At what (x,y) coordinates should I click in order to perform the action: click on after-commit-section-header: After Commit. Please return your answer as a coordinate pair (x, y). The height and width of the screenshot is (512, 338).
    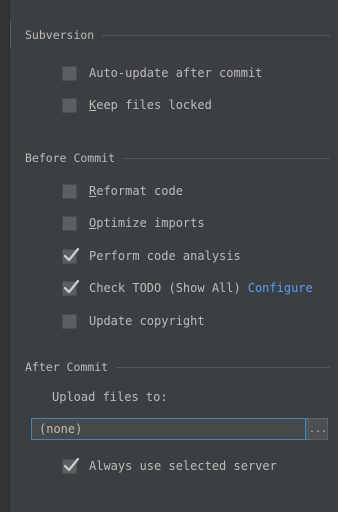
    Looking at the image, I should click on (177, 367).